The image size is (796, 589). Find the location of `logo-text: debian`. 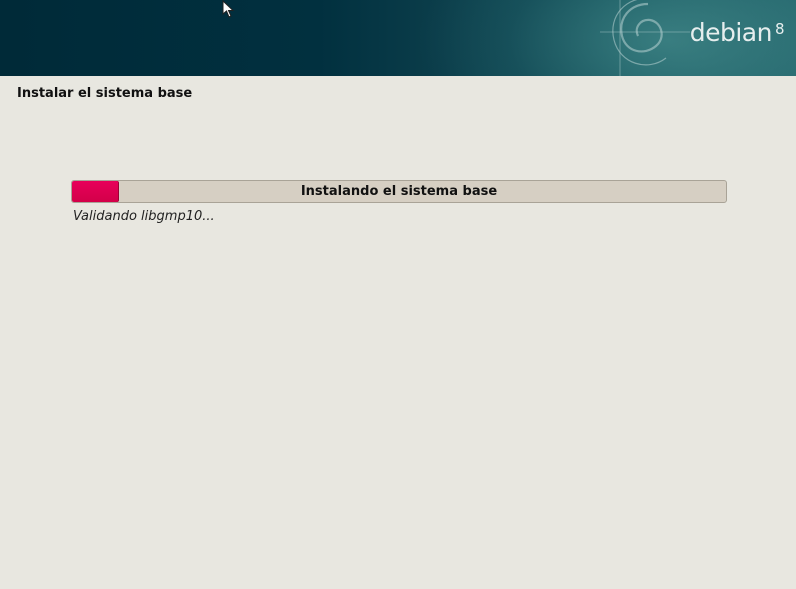

logo-text: debian is located at coordinates (731, 32).